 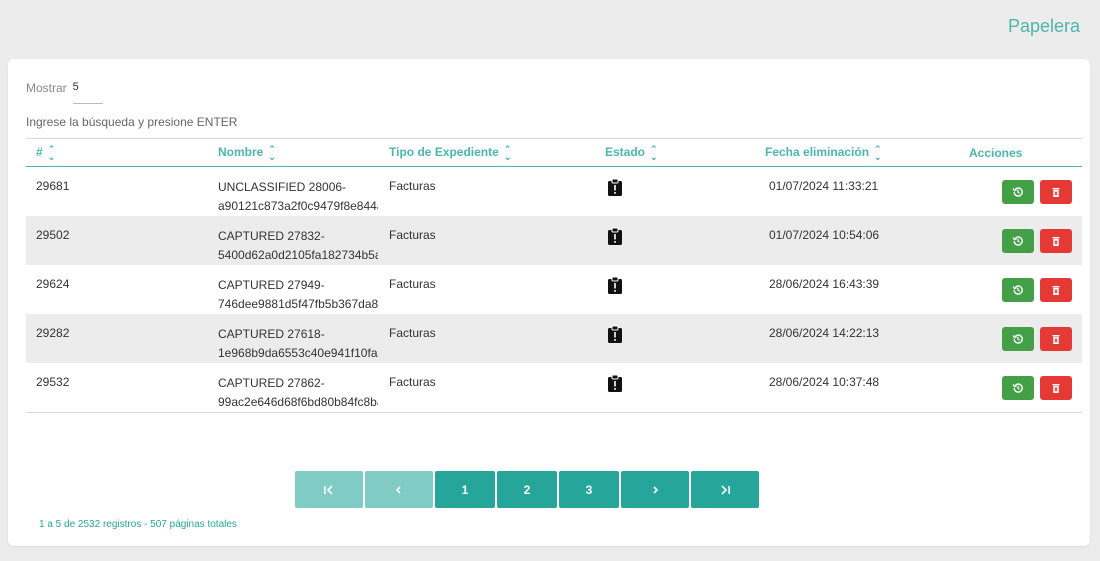 I want to click on cell-fecha: 01/07/2024 10:54:06, so click(x=824, y=235).